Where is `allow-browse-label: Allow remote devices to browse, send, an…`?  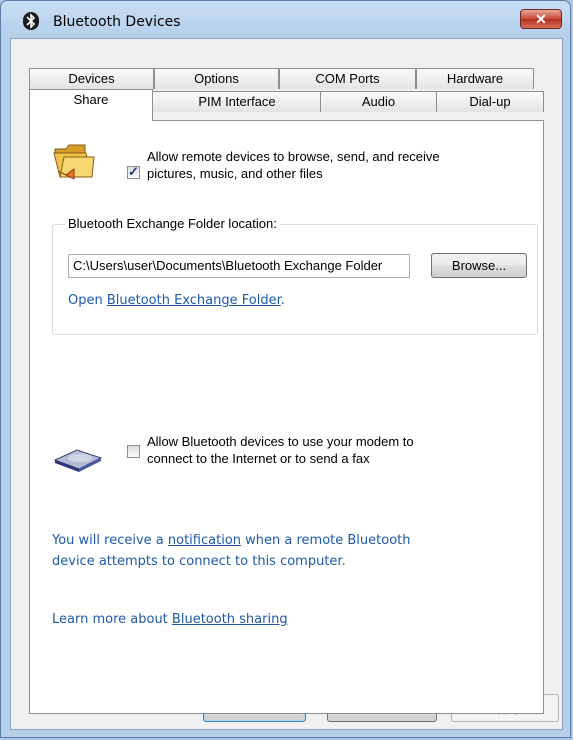 allow-browse-label: Allow remote devices to browse, send, an… is located at coordinates (293, 165).